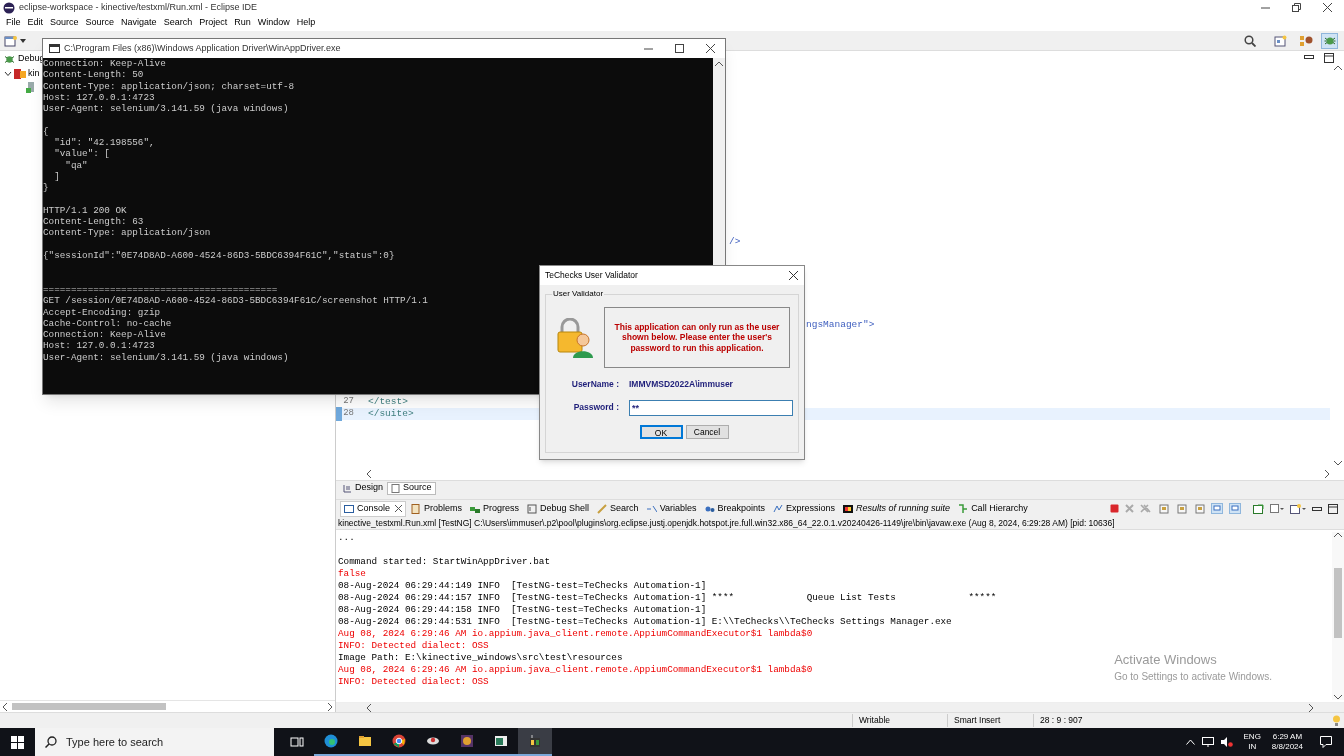 This screenshot has width=1344, height=756. Describe the element at coordinates (365, 741) in the screenshot. I see `folder-icon` at that location.